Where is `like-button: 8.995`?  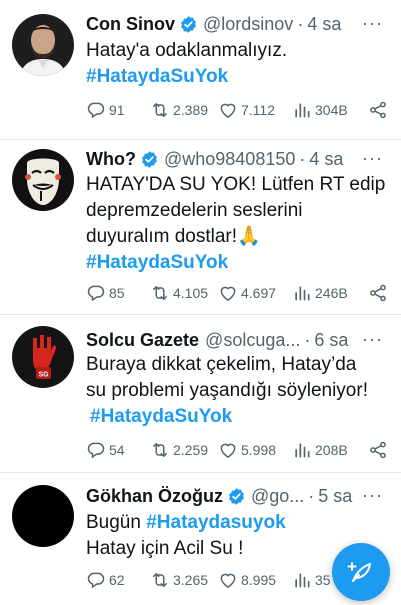
like-button: 8.995 is located at coordinates (247, 580).